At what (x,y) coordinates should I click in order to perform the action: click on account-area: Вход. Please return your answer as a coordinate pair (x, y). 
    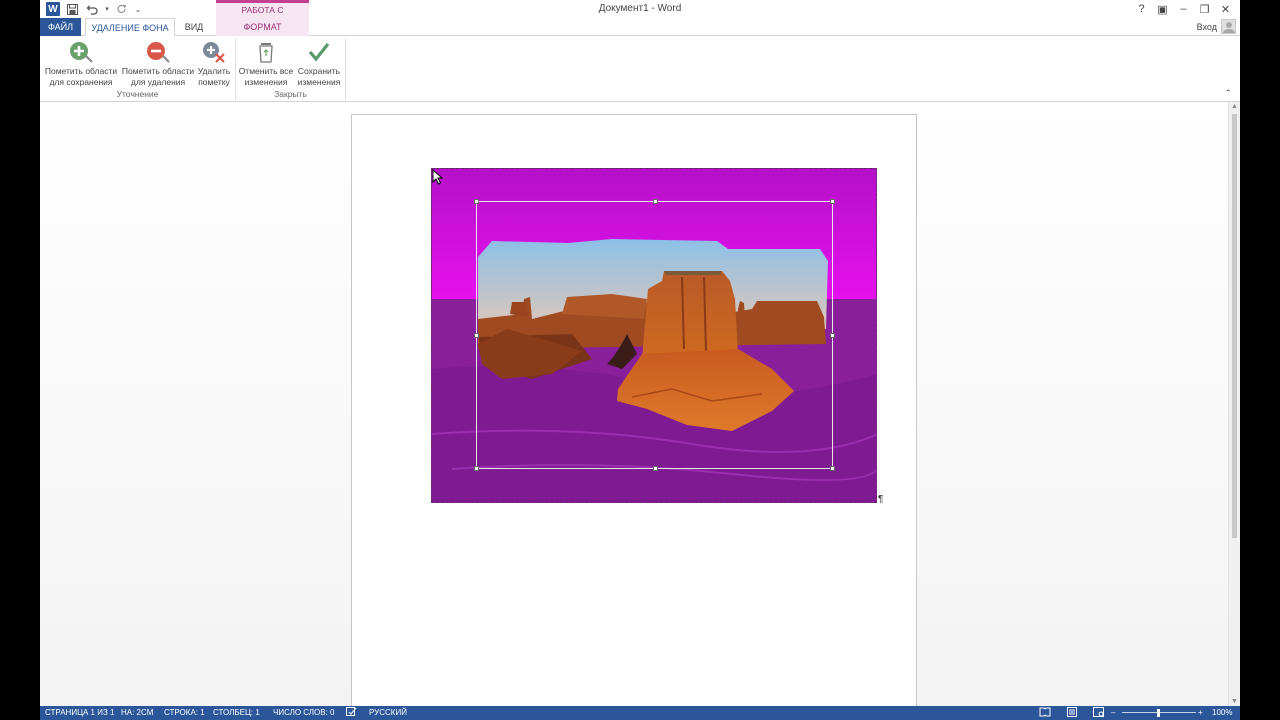
    Looking at the image, I should click on (1216, 26).